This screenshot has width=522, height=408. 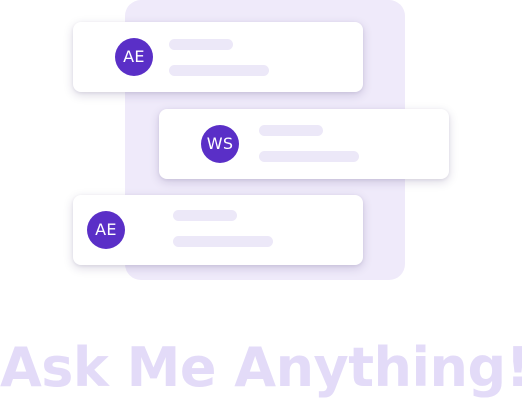 What do you see at coordinates (304, 144) in the screenshot?
I see `message-card: WS` at bounding box center [304, 144].